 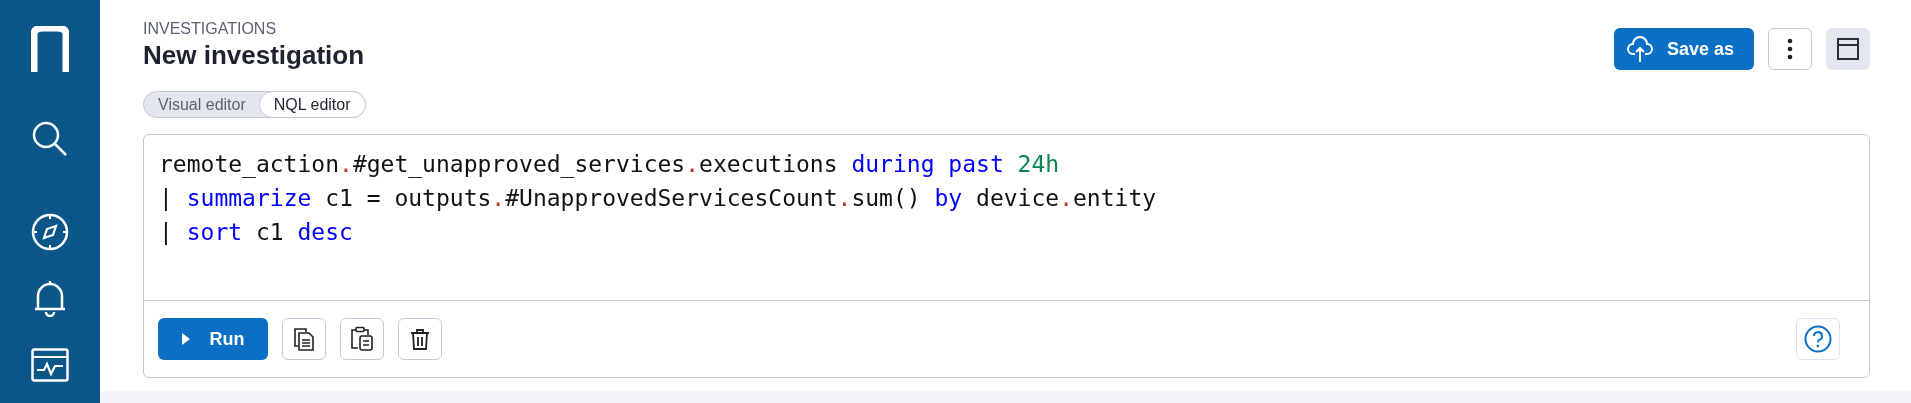 I want to click on trash-icon, so click(x=420, y=339).